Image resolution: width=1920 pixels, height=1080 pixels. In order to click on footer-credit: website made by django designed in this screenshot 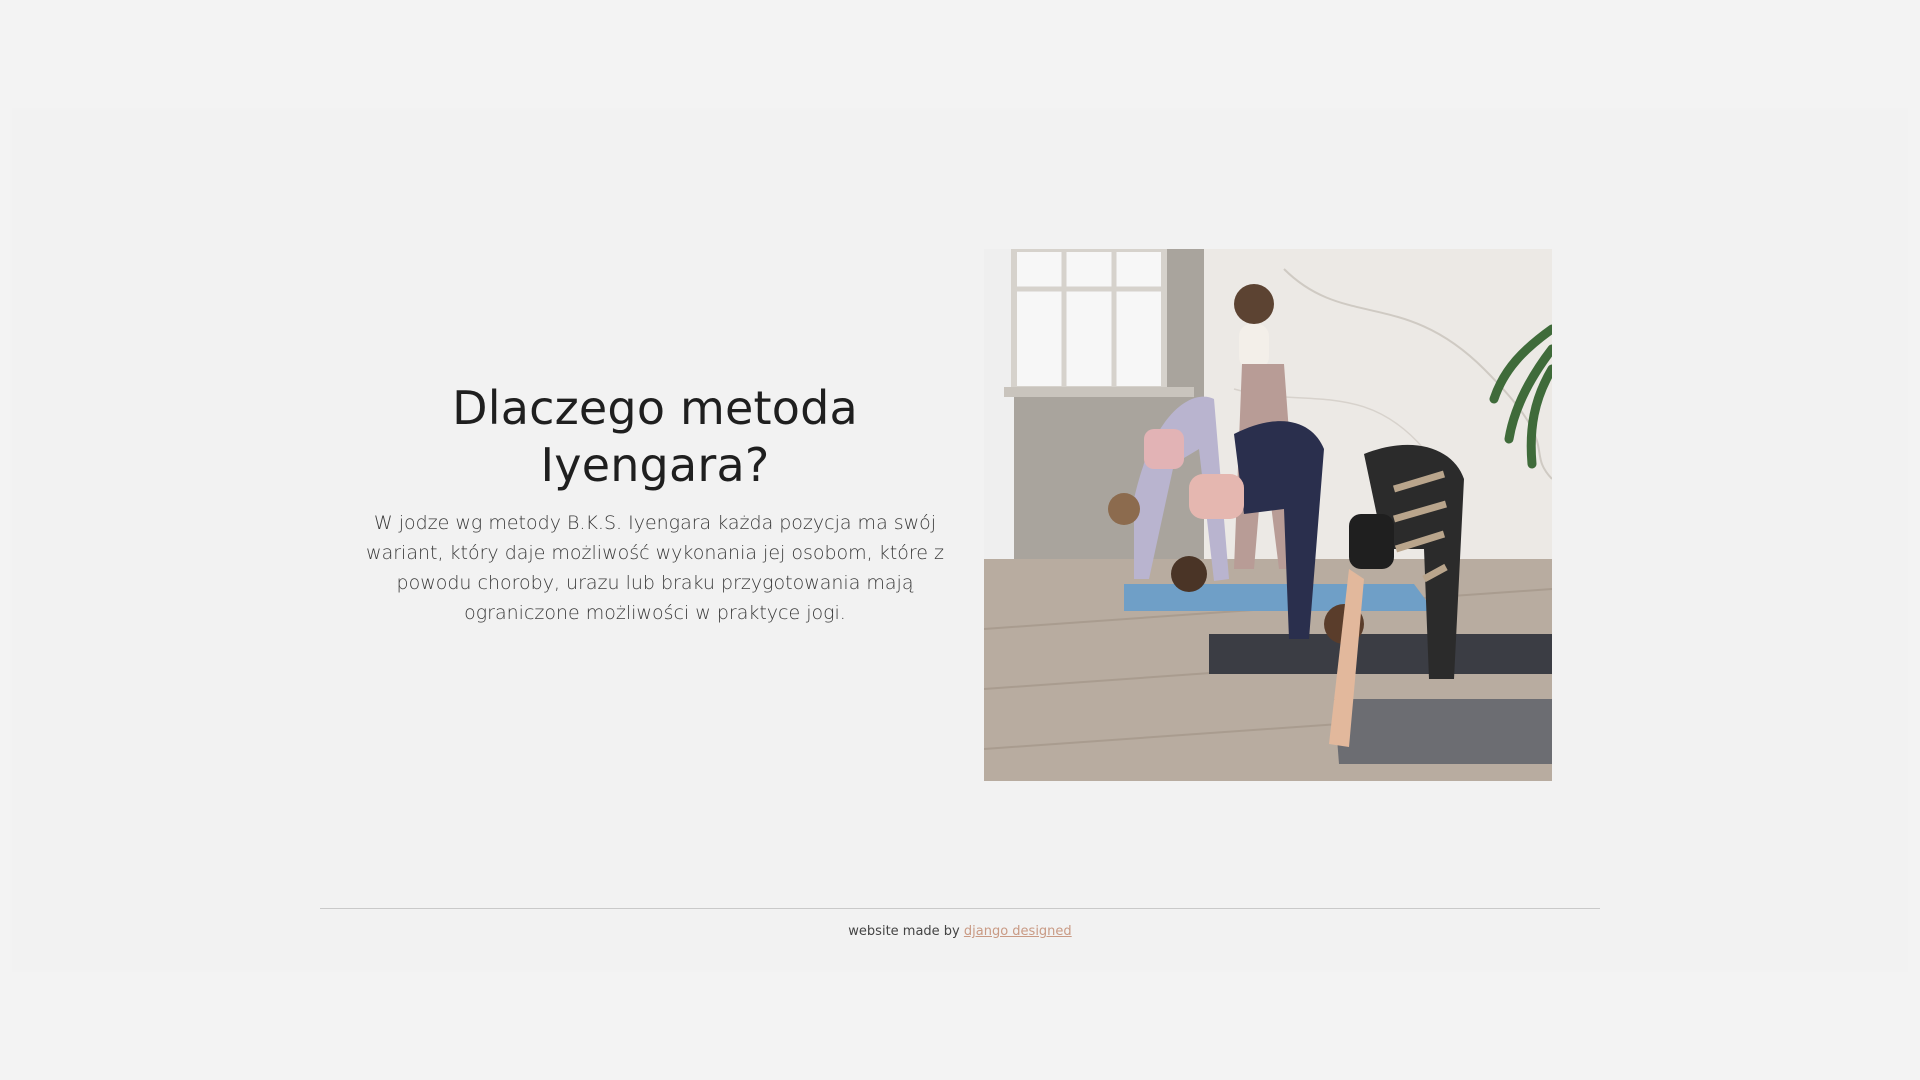, I will do `click(960, 931)`.